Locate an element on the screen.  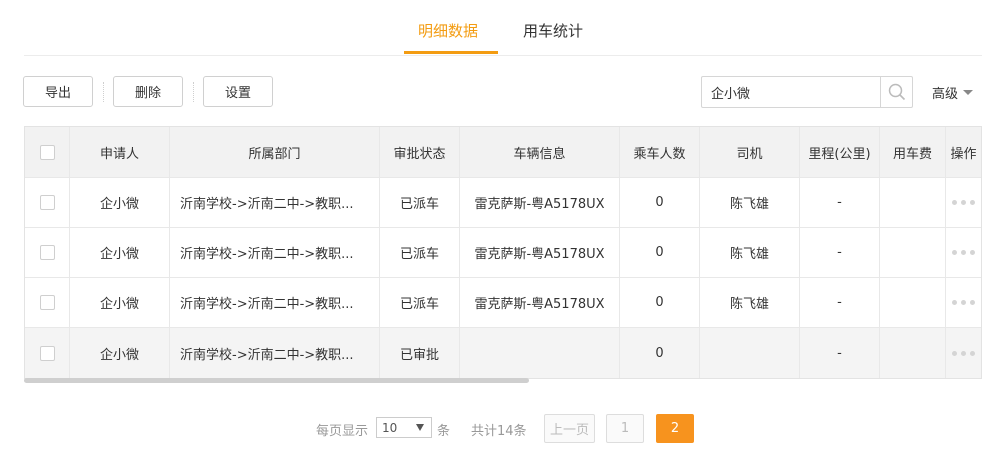
search-icon is located at coordinates (896, 92).